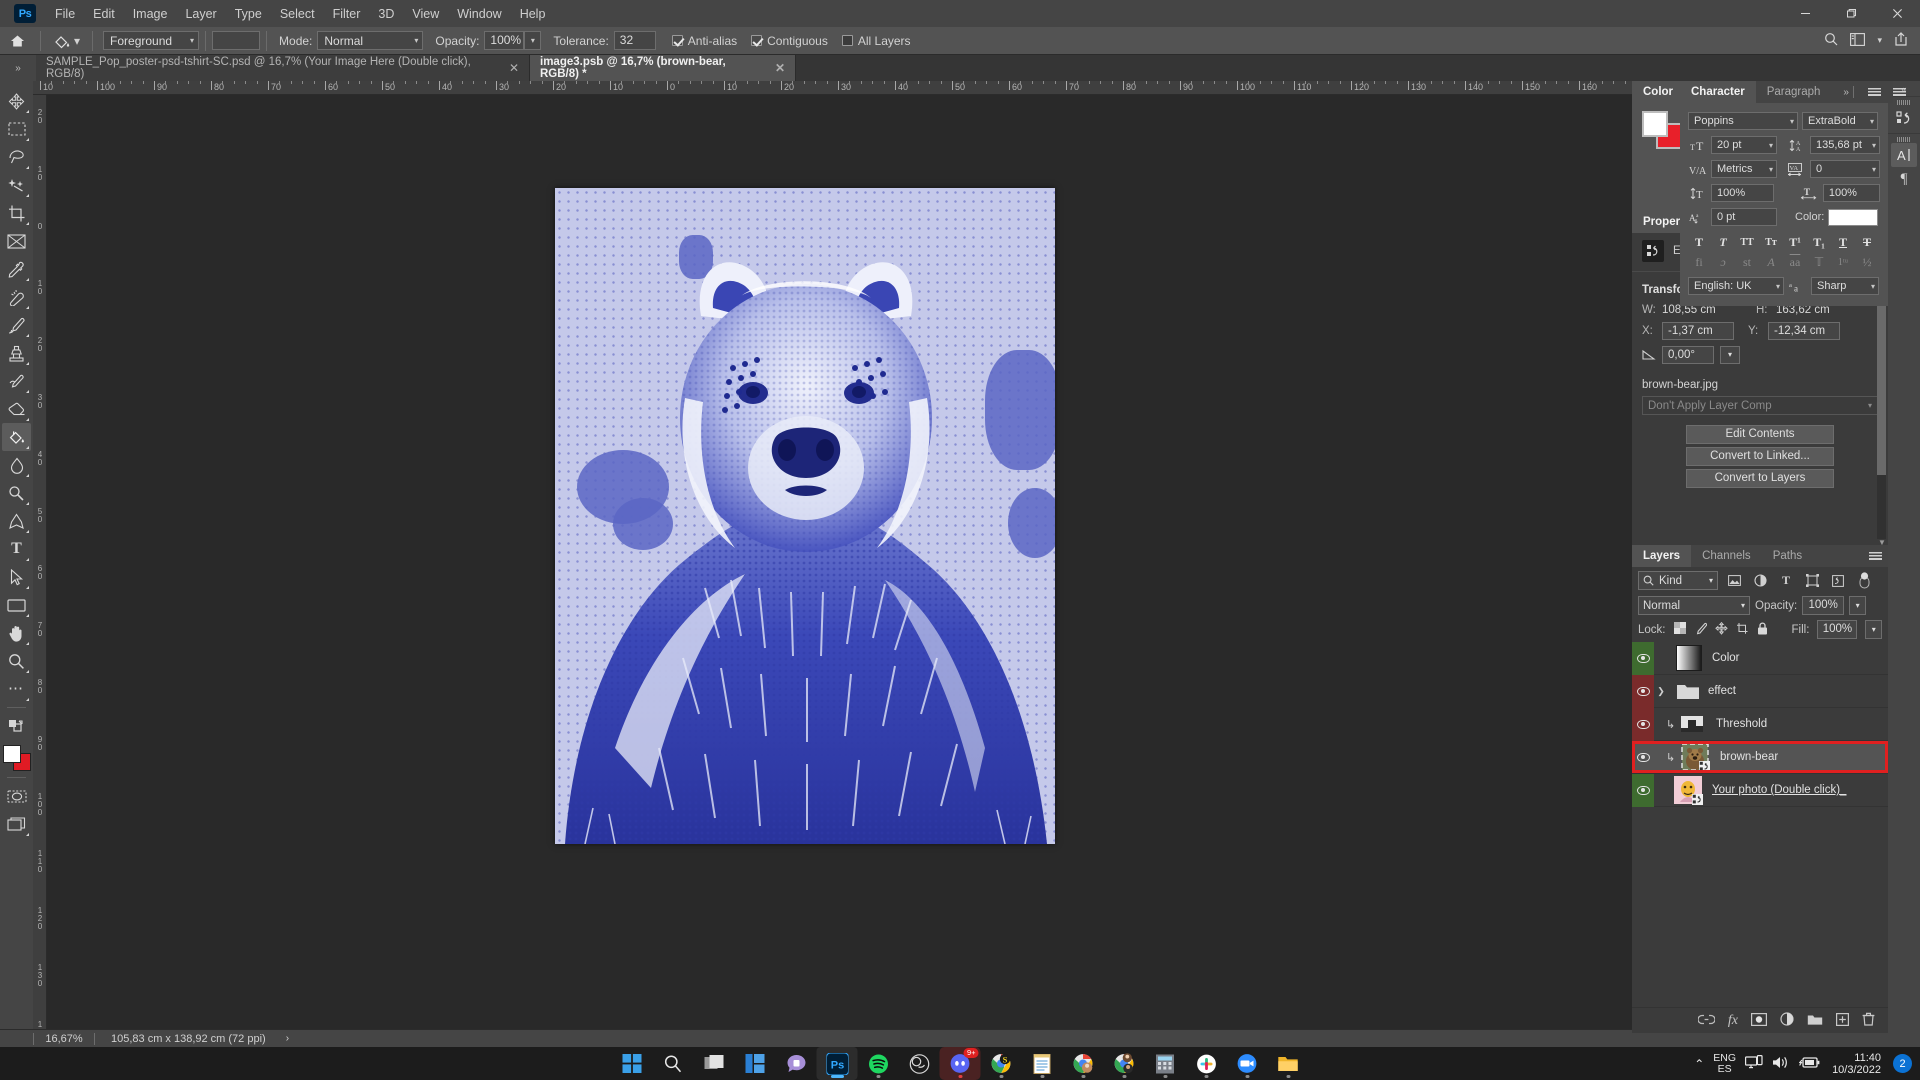 This screenshot has width=1920, height=1080. I want to click on lock-transparency-icon, so click(1679, 629).